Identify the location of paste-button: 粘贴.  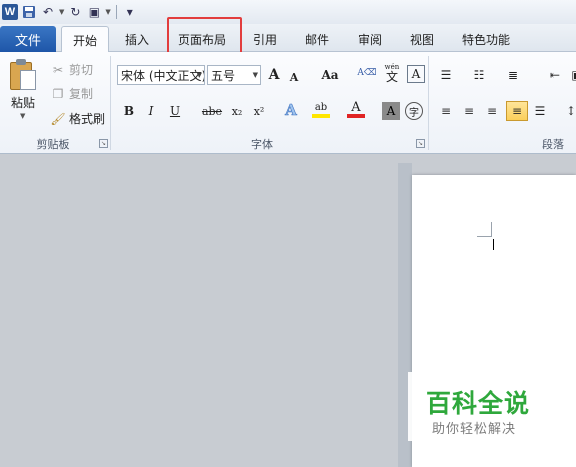
(23, 102).